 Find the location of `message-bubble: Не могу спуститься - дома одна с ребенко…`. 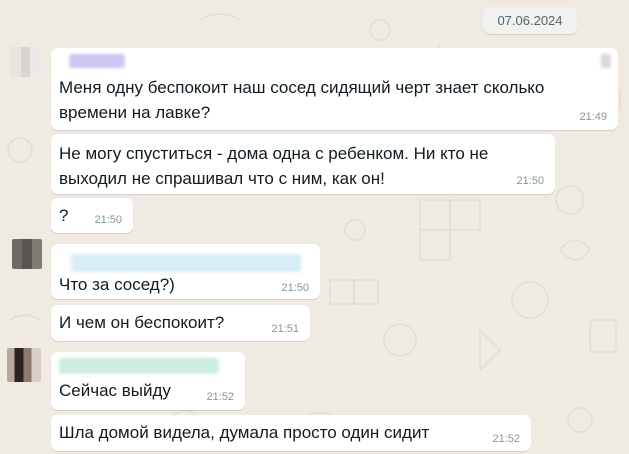

message-bubble: Не могу спуститься - дома одна с ребенко… is located at coordinates (303, 164).